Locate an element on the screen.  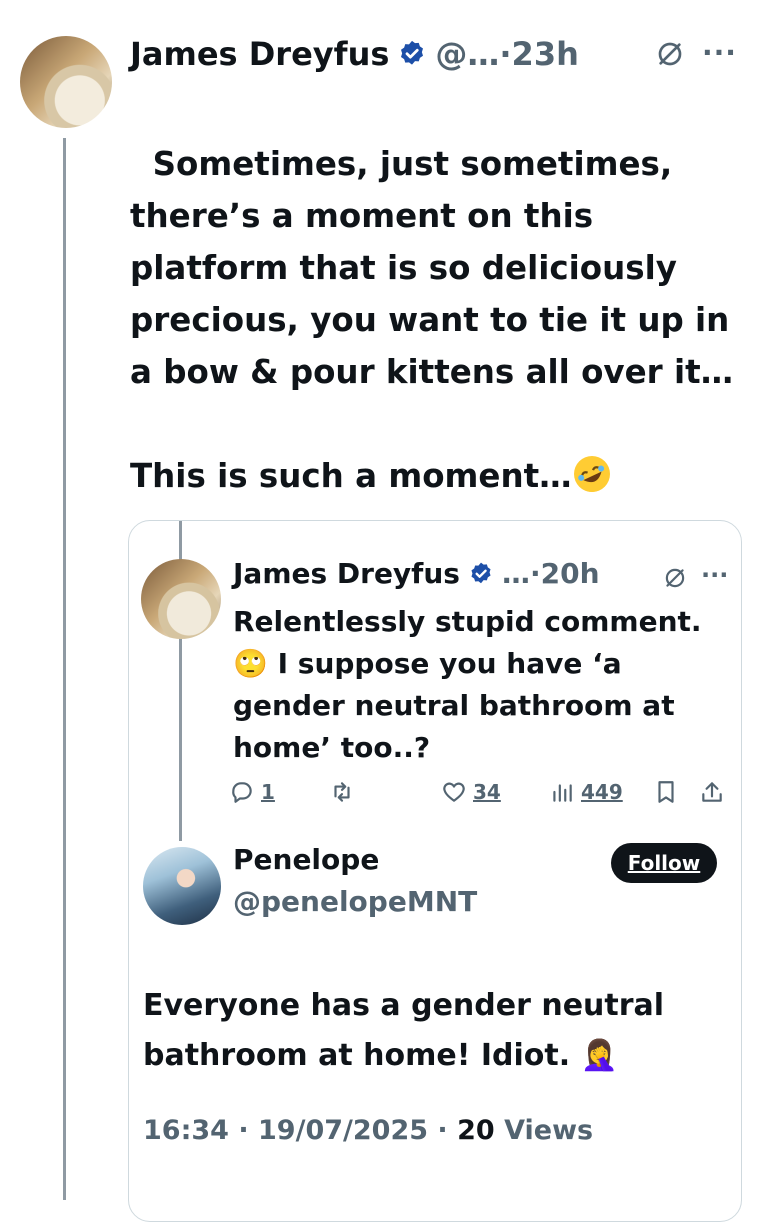
more-options-icon: ··· is located at coordinates (719, 52).